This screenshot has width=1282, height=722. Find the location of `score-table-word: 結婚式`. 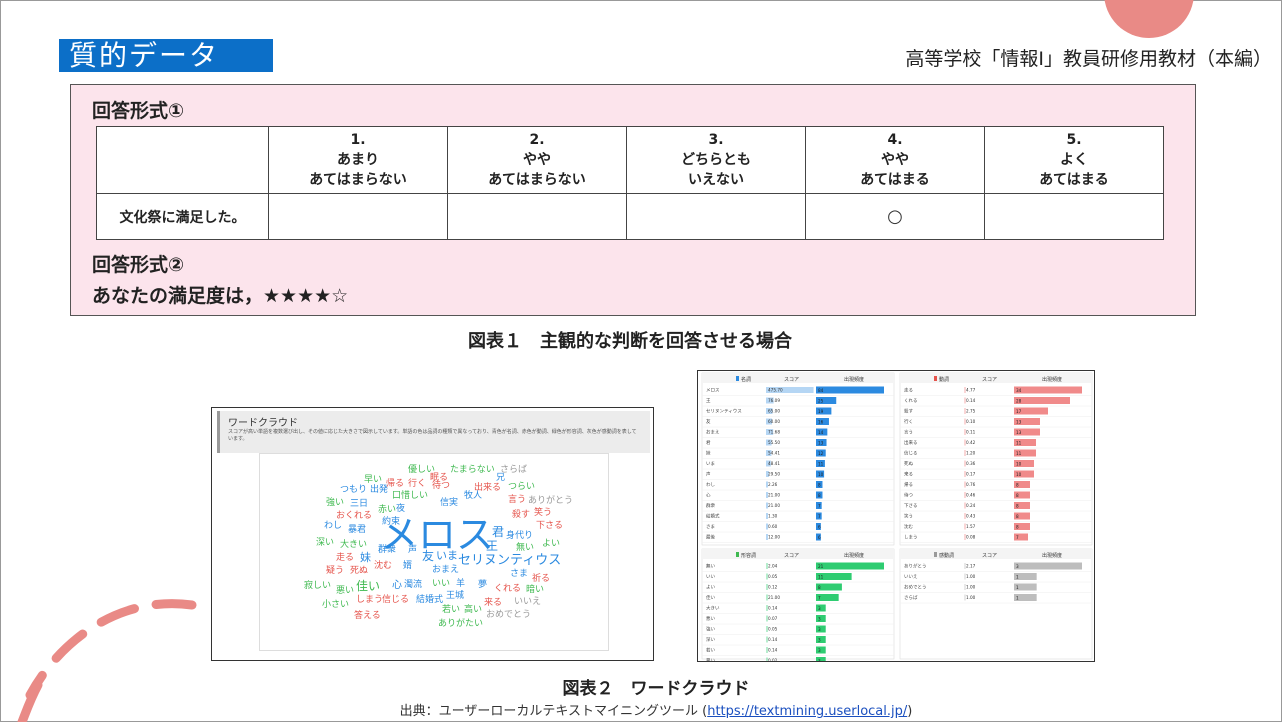

score-table-word: 結婚式 is located at coordinates (713, 516).